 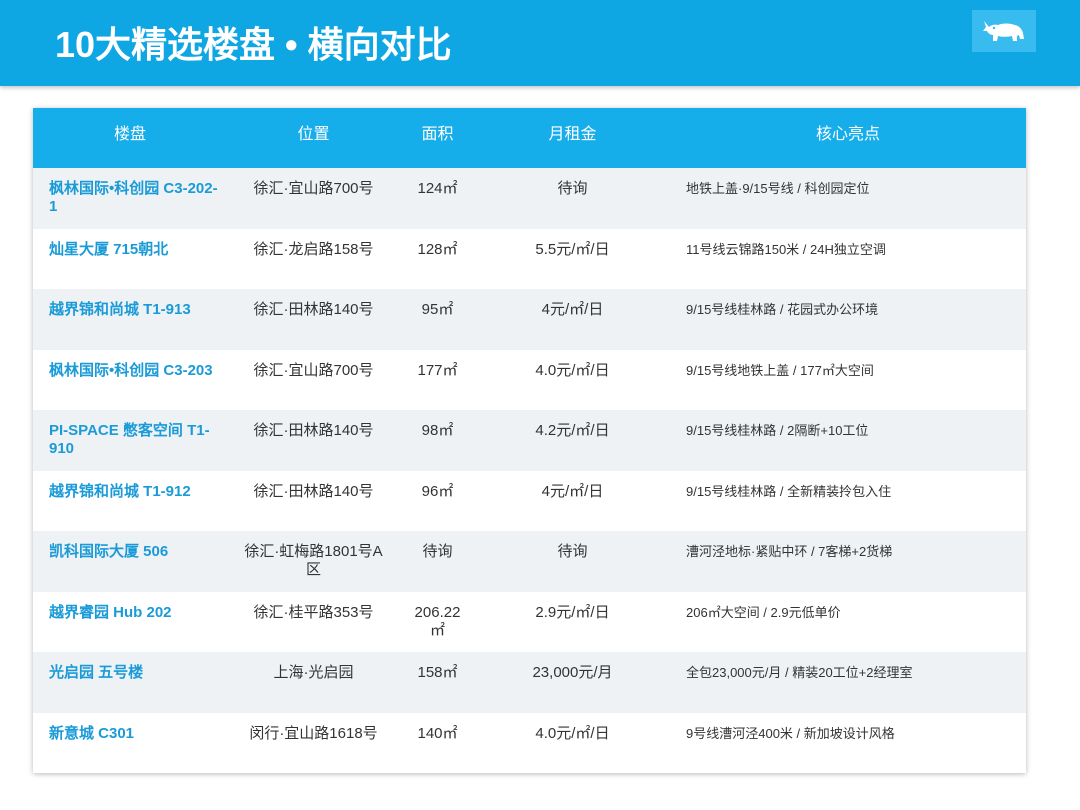 What do you see at coordinates (437, 309) in the screenshot?
I see `area-cell: 95㎡` at bounding box center [437, 309].